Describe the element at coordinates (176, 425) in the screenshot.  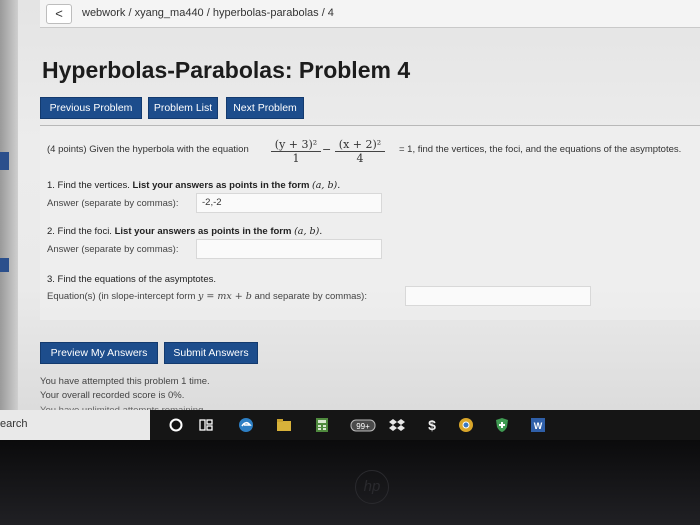
I see `cortana-circle-icon` at that location.